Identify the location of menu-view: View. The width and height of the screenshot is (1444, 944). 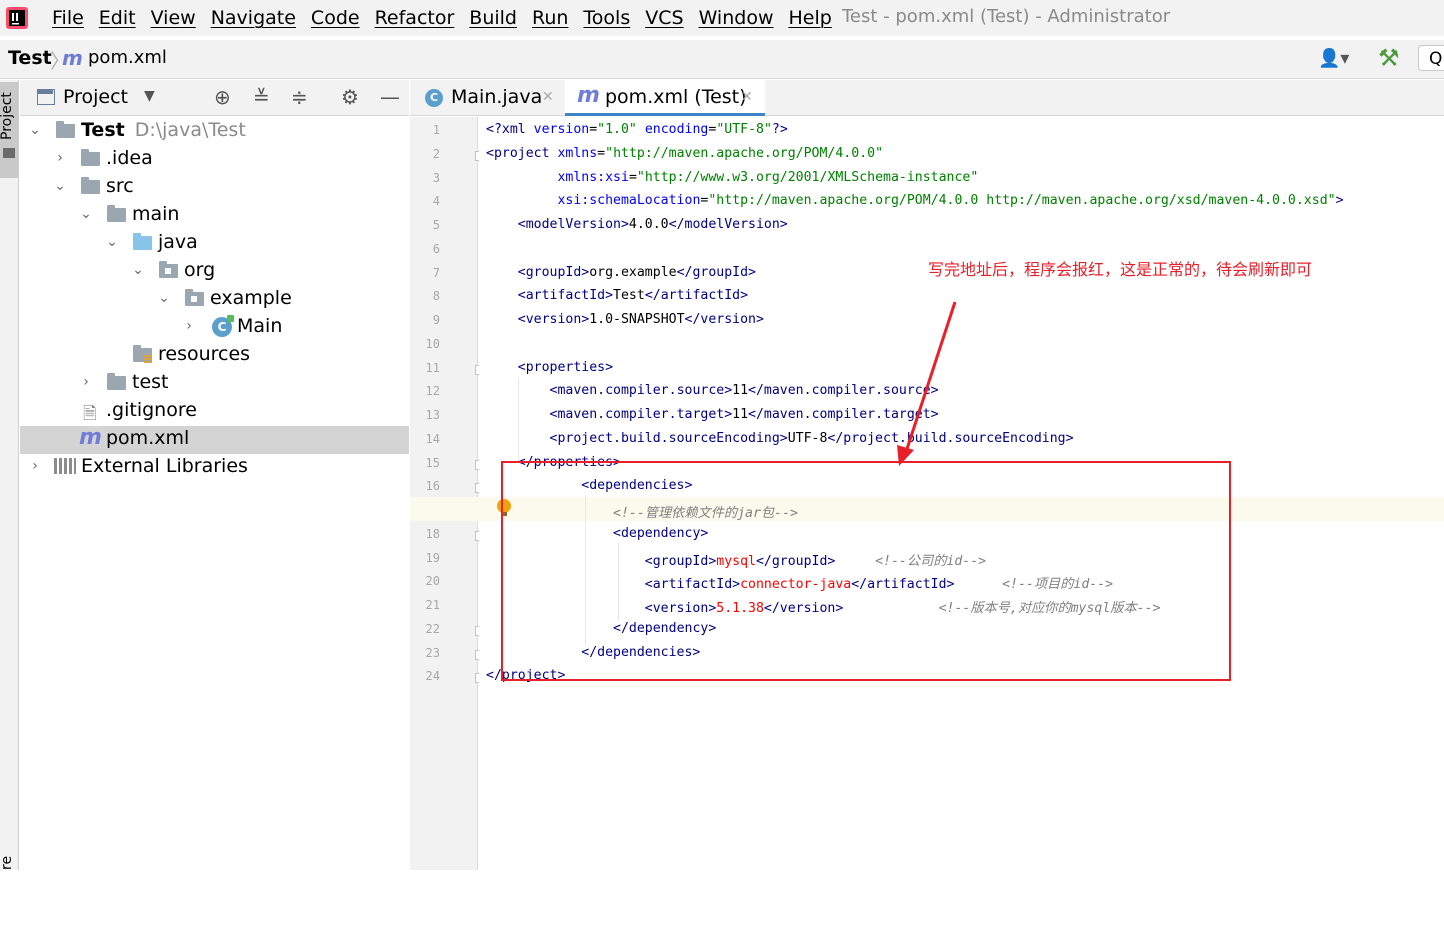
(173, 18).